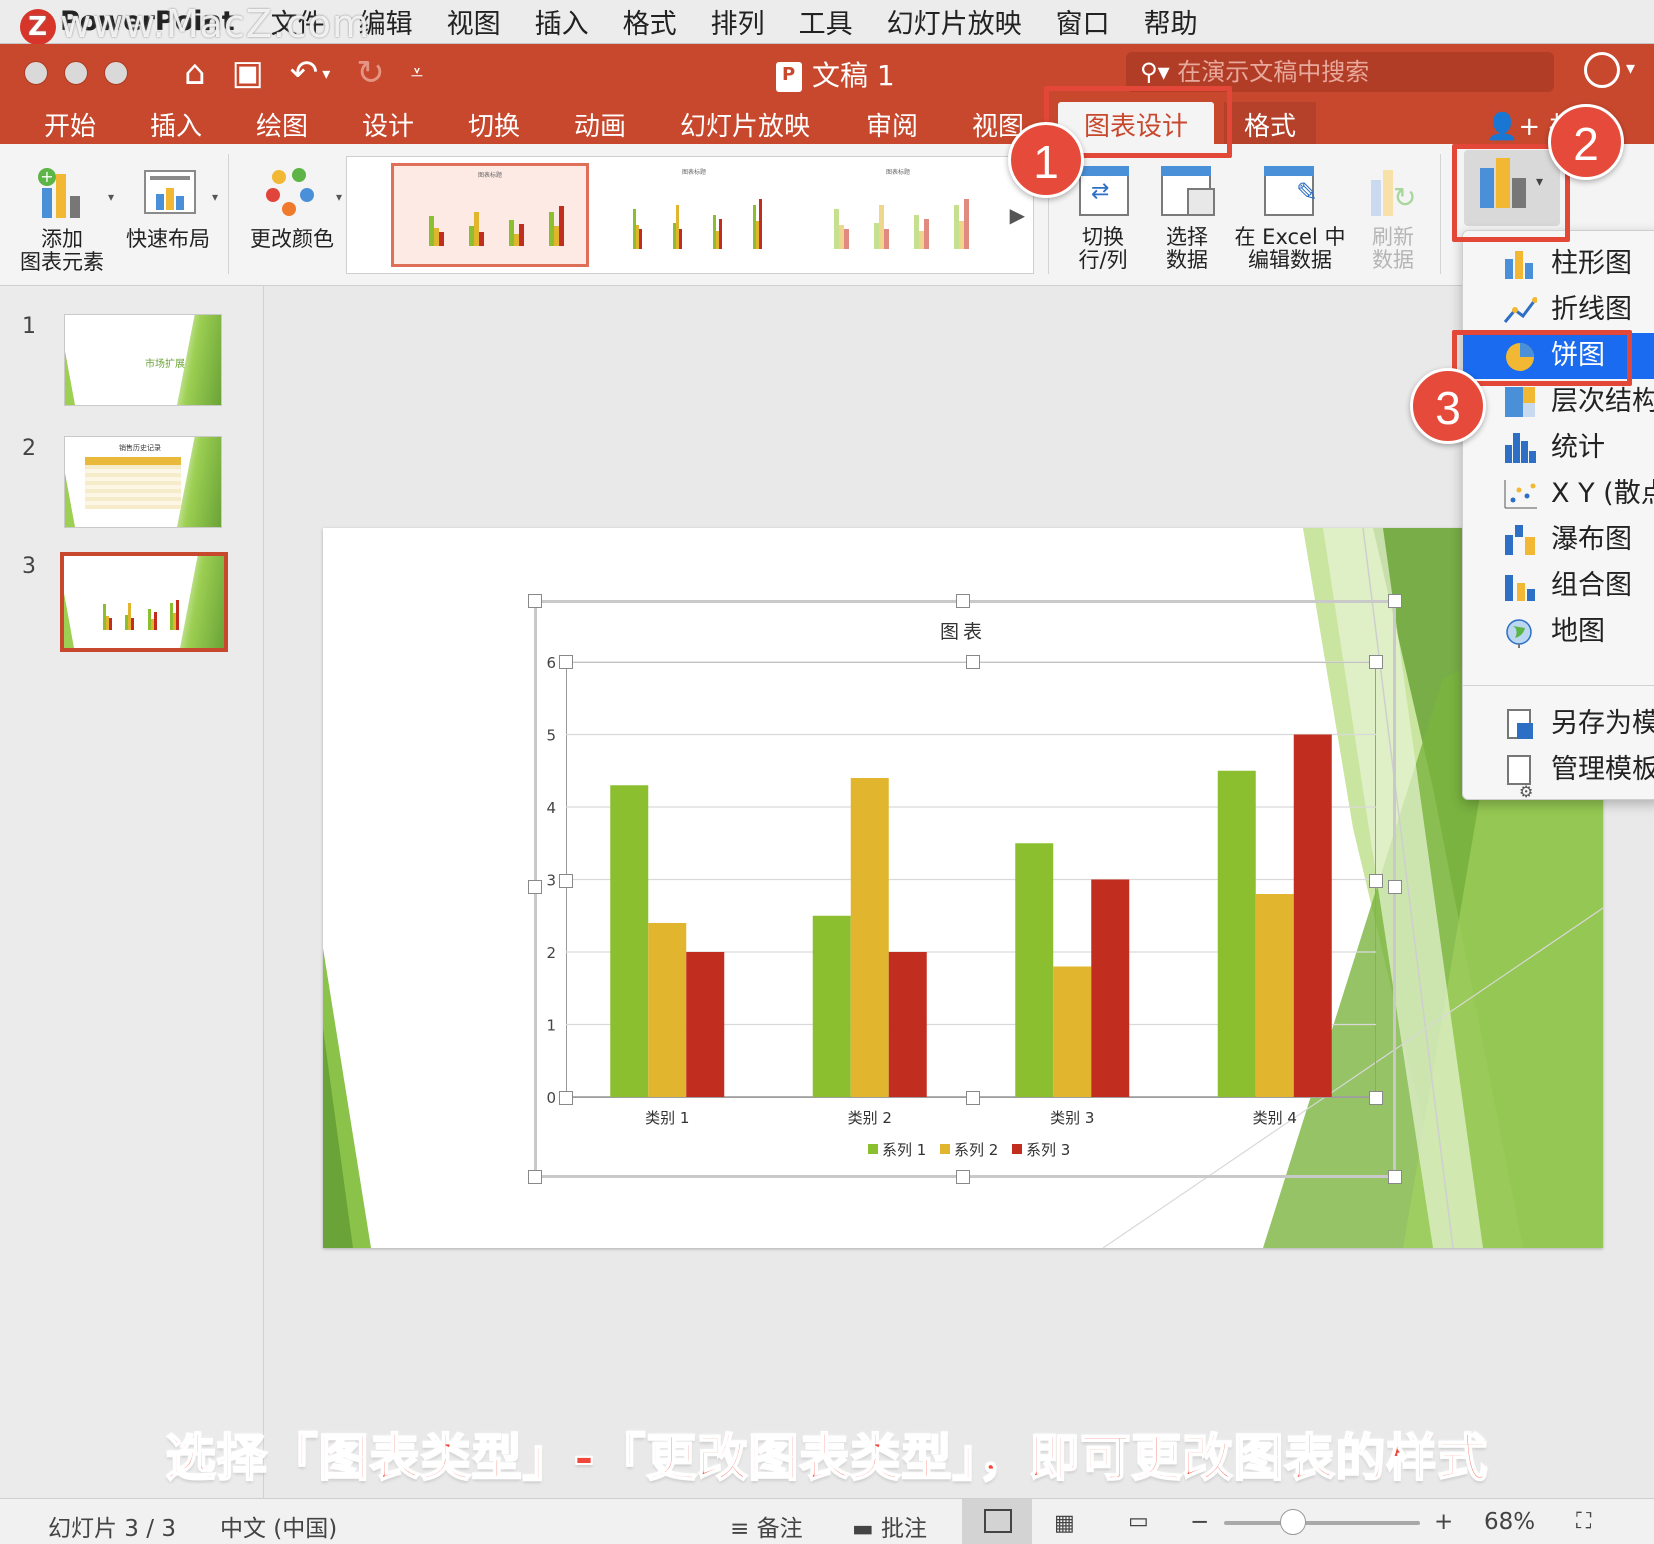  What do you see at coordinates (1083, 21) in the screenshot?
I see `menu-window: 窗口` at bounding box center [1083, 21].